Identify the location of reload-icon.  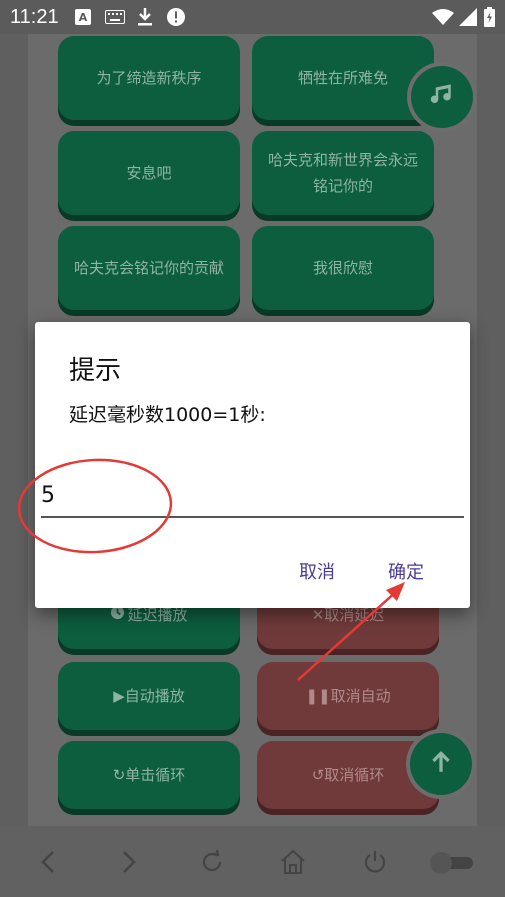
(212, 862).